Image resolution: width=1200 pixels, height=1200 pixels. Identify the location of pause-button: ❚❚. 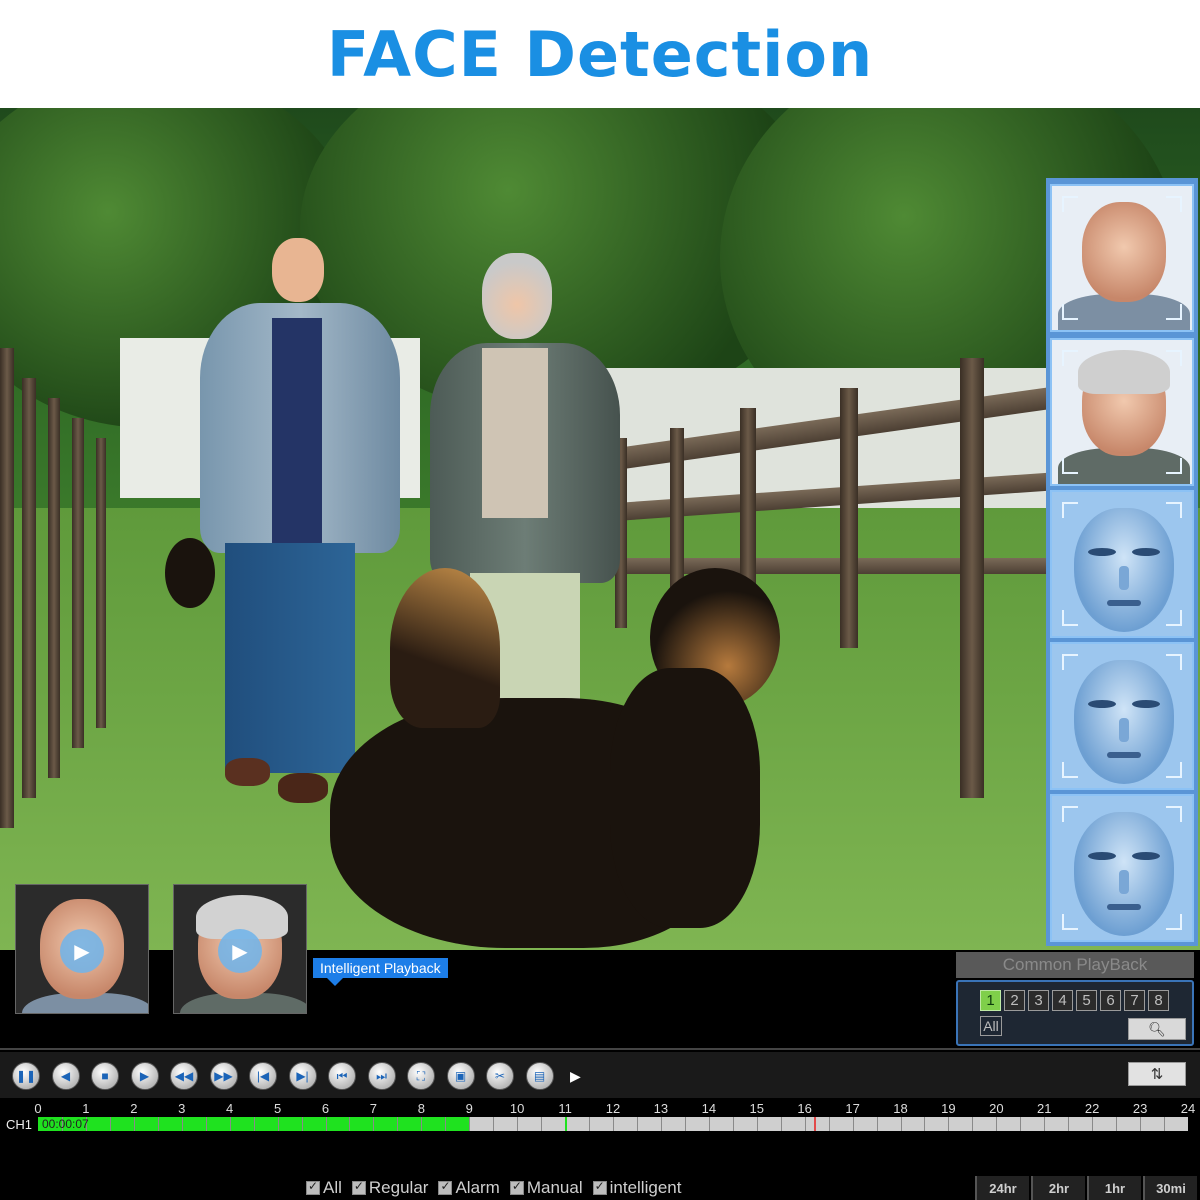
(26, 1076).